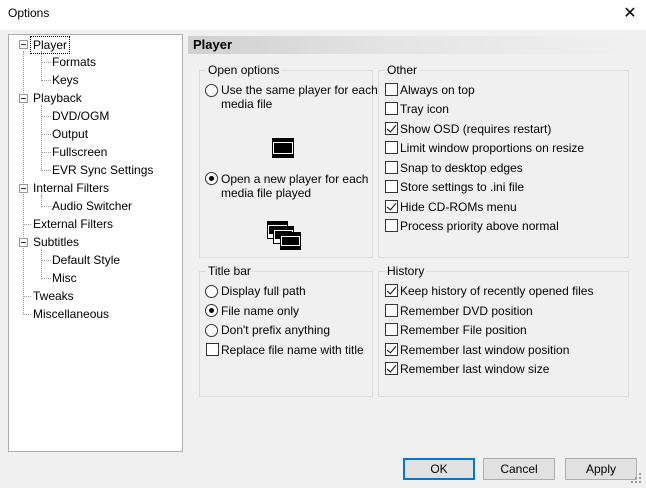 Image resolution: width=646 pixels, height=488 pixels. I want to click on tree-item-output: Output, so click(70, 134).